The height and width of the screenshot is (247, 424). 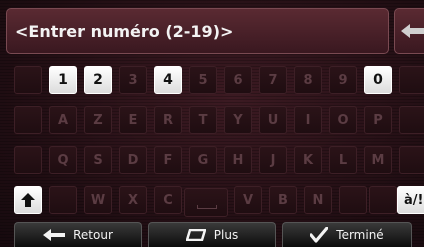 What do you see at coordinates (283, 200) in the screenshot?
I see `key-b: B` at bounding box center [283, 200].